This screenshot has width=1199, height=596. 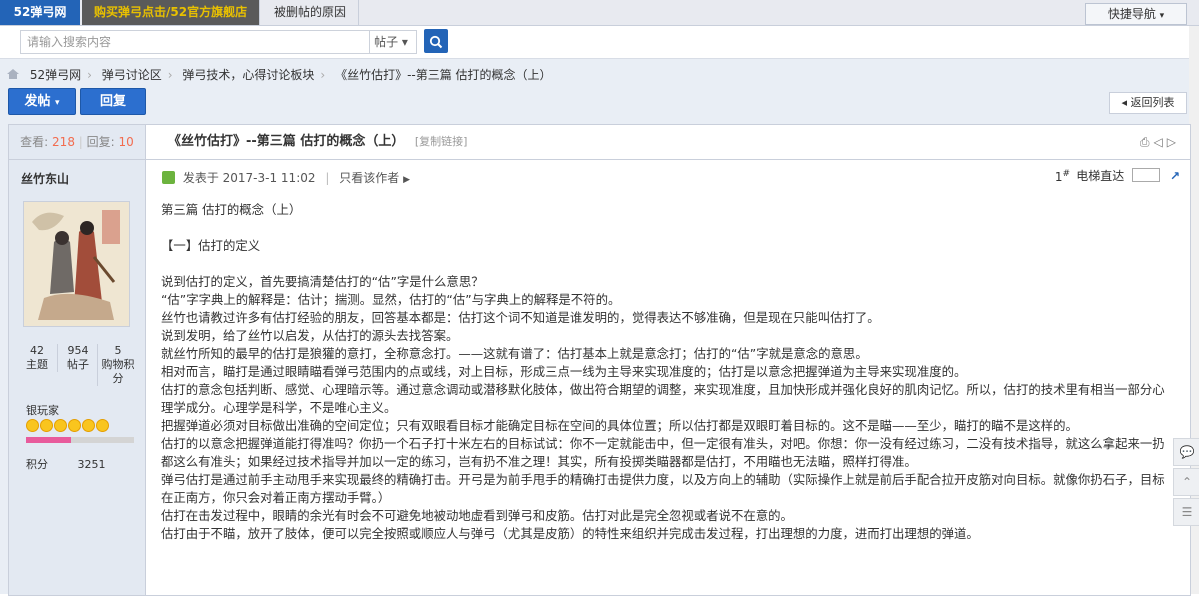 I want to click on new-post-button: 发帖 ▾, so click(x=42, y=101).